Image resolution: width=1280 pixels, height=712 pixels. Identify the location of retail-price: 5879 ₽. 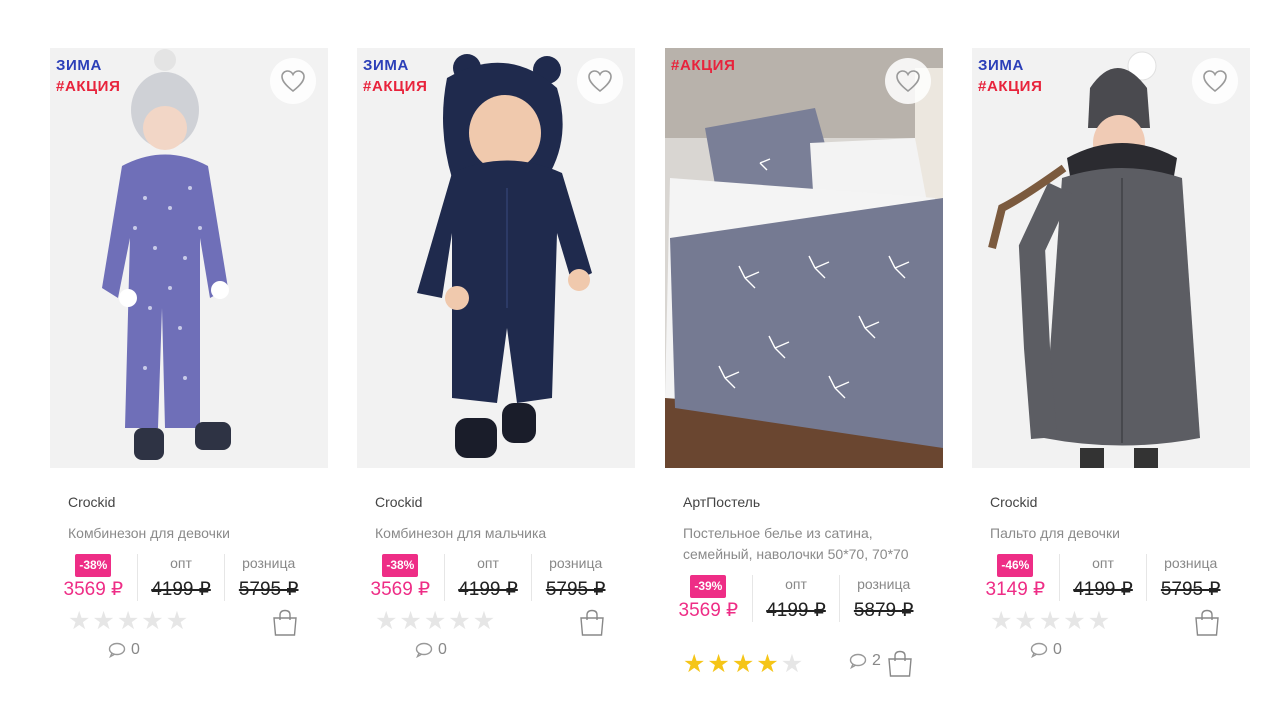
(883, 610).